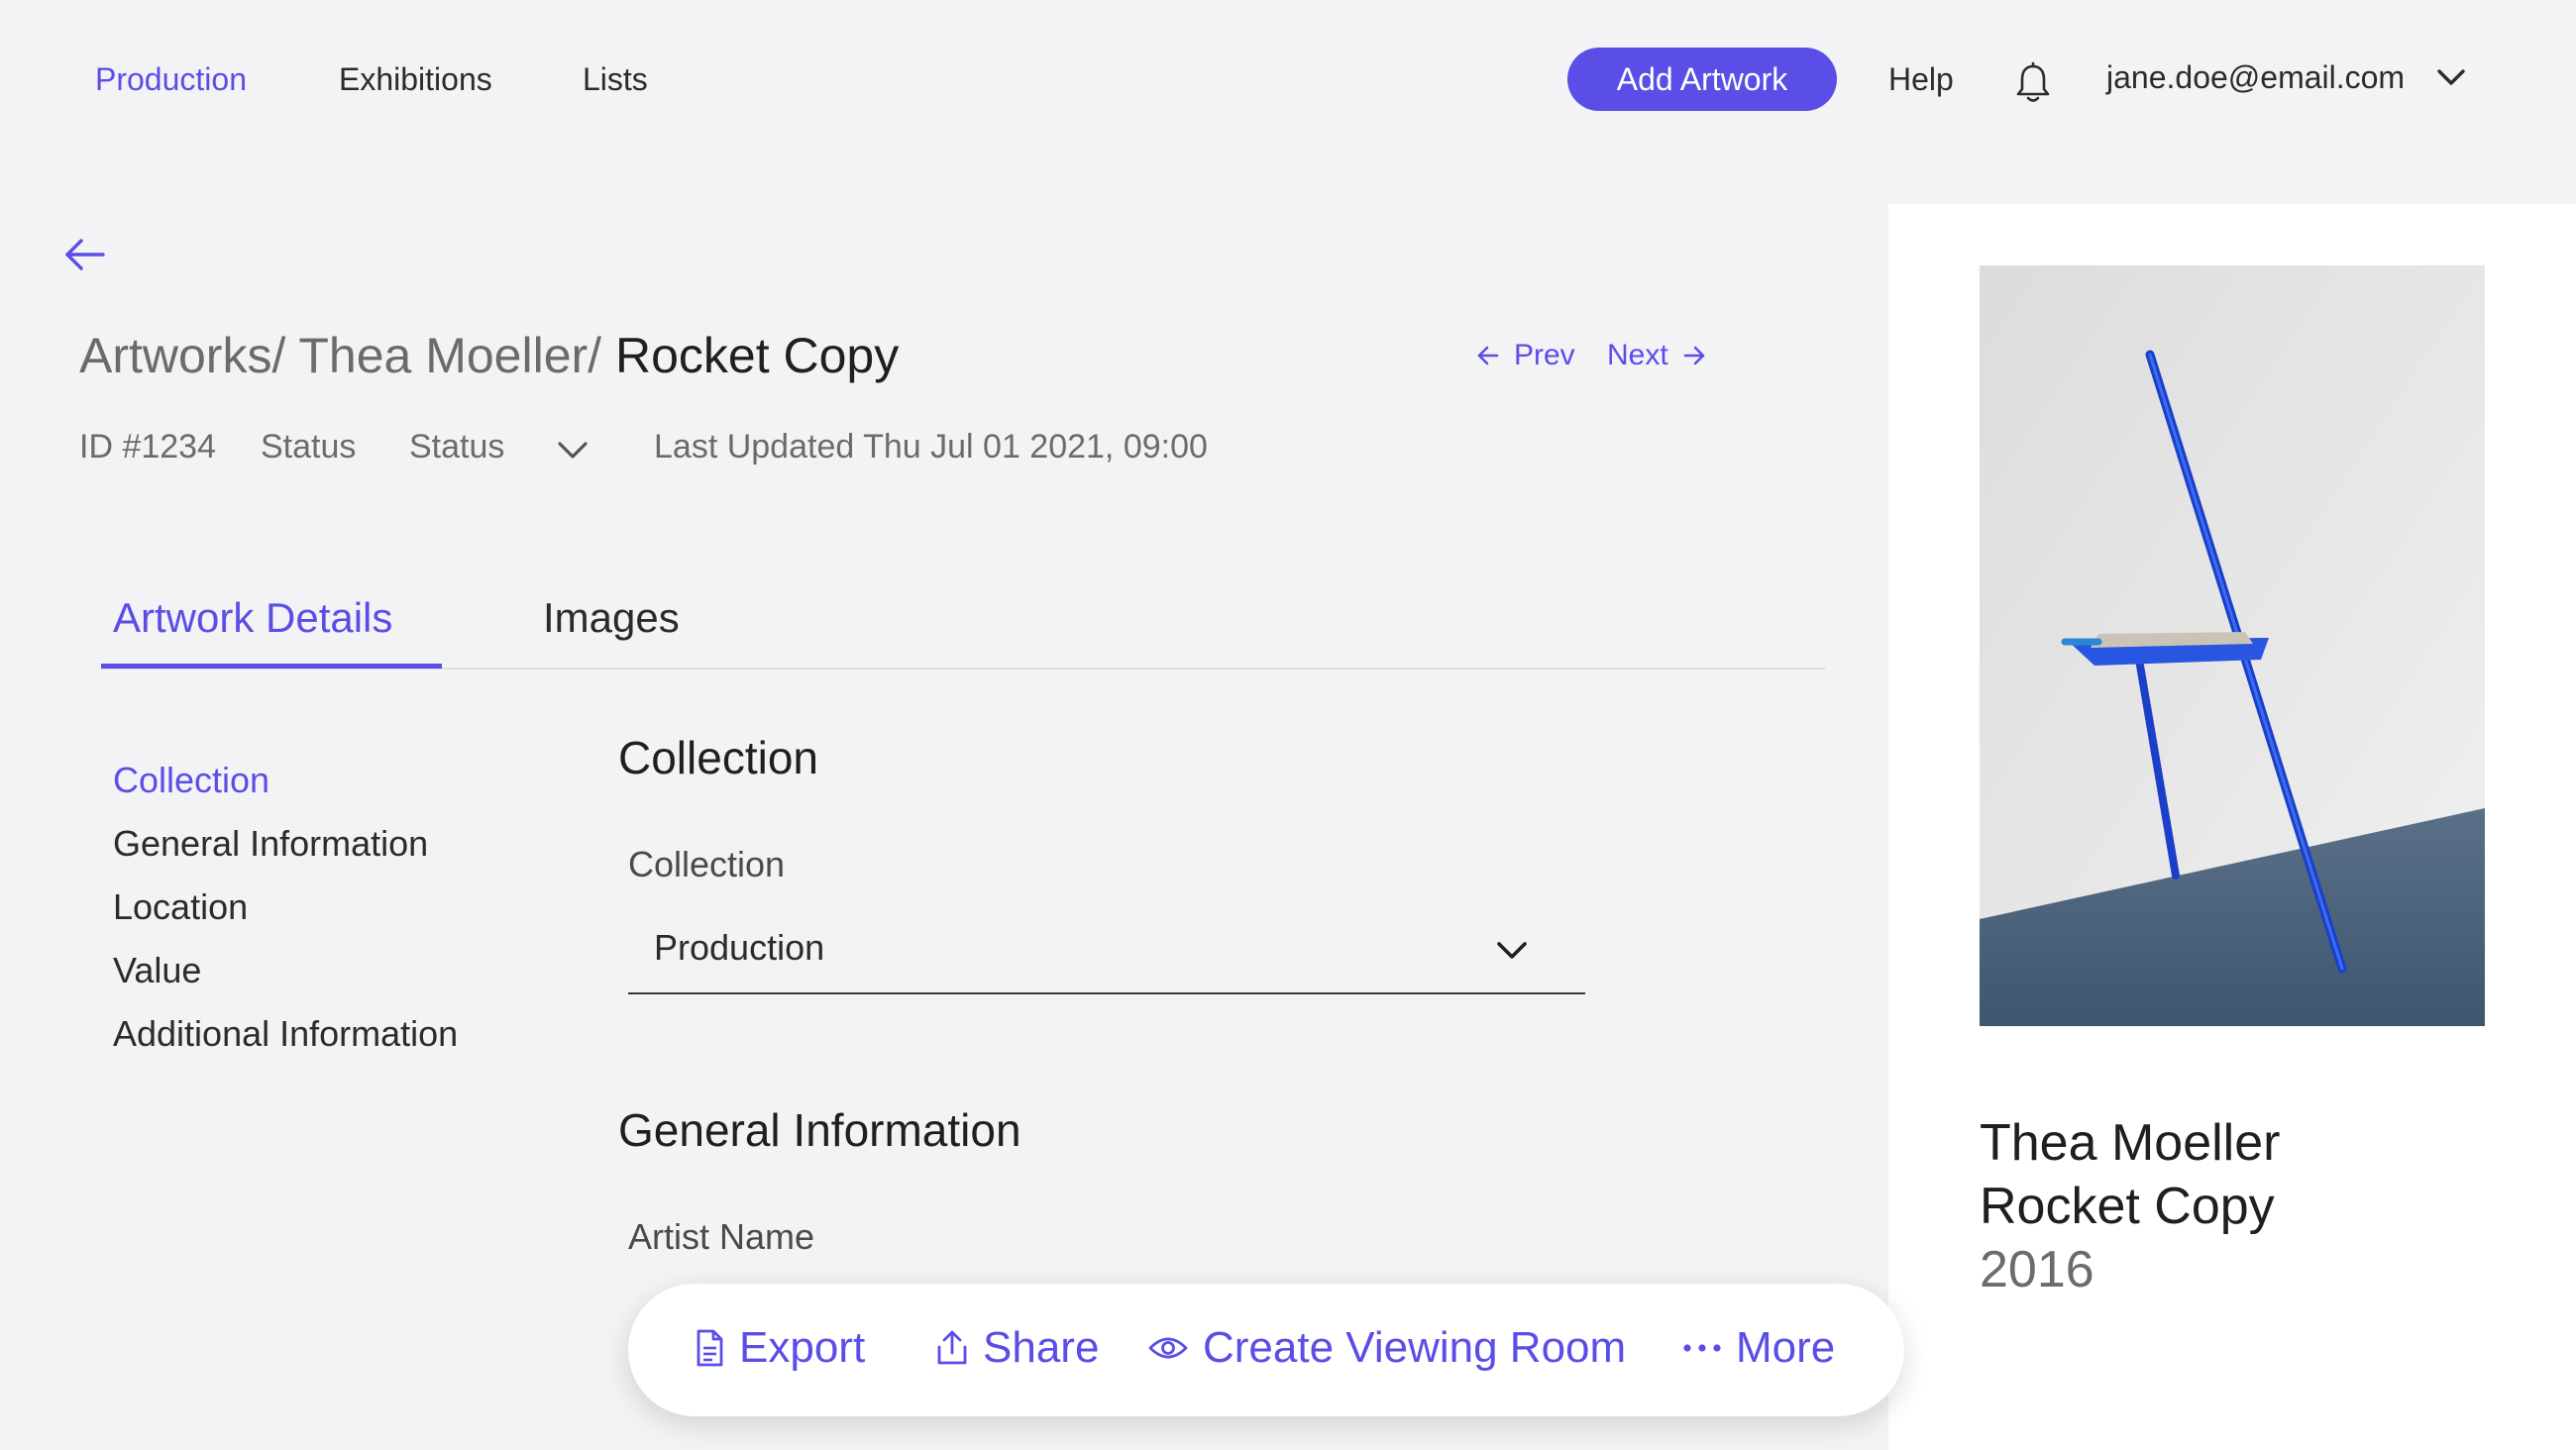  What do you see at coordinates (2128, 1207) in the screenshot?
I see `preview-title: Rocket Copy` at bounding box center [2128, 1207].